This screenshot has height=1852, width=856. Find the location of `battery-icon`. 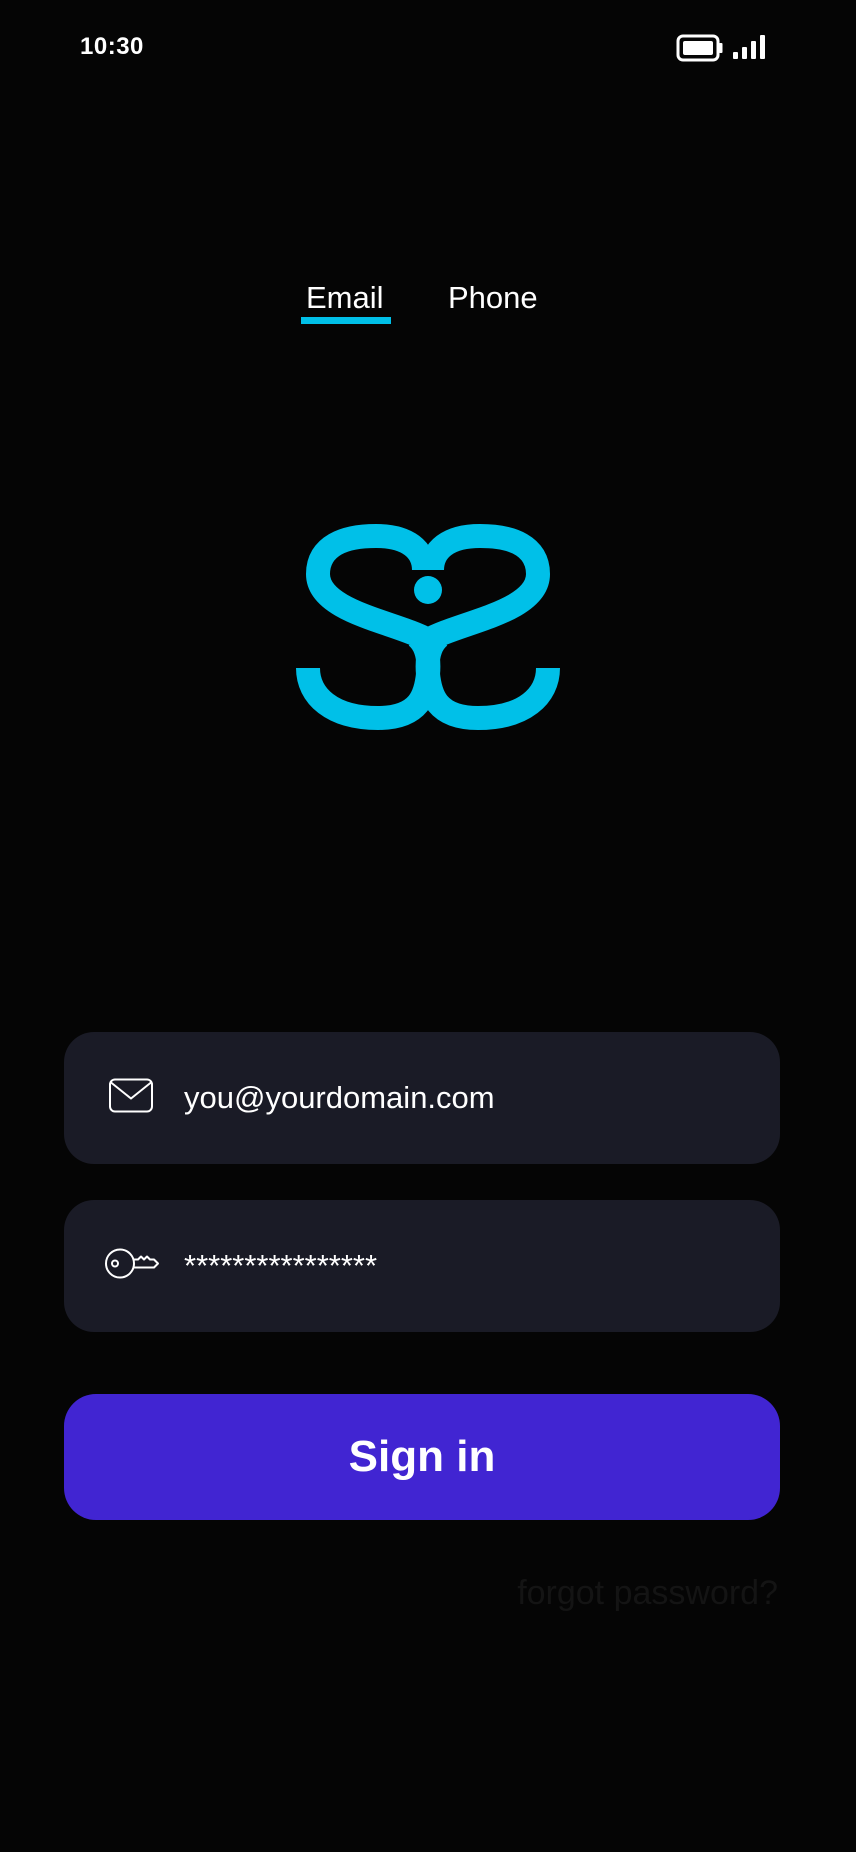

battery-icon is located at coordinates (700, 48).